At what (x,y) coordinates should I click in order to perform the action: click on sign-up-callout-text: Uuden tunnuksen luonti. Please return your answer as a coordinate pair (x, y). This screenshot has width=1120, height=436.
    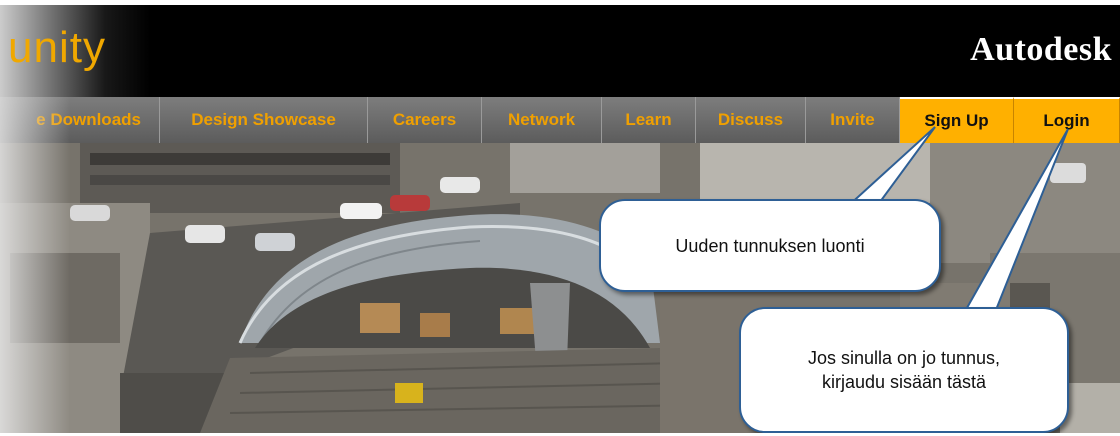
    Looking at the image, I should click on (770, 245).